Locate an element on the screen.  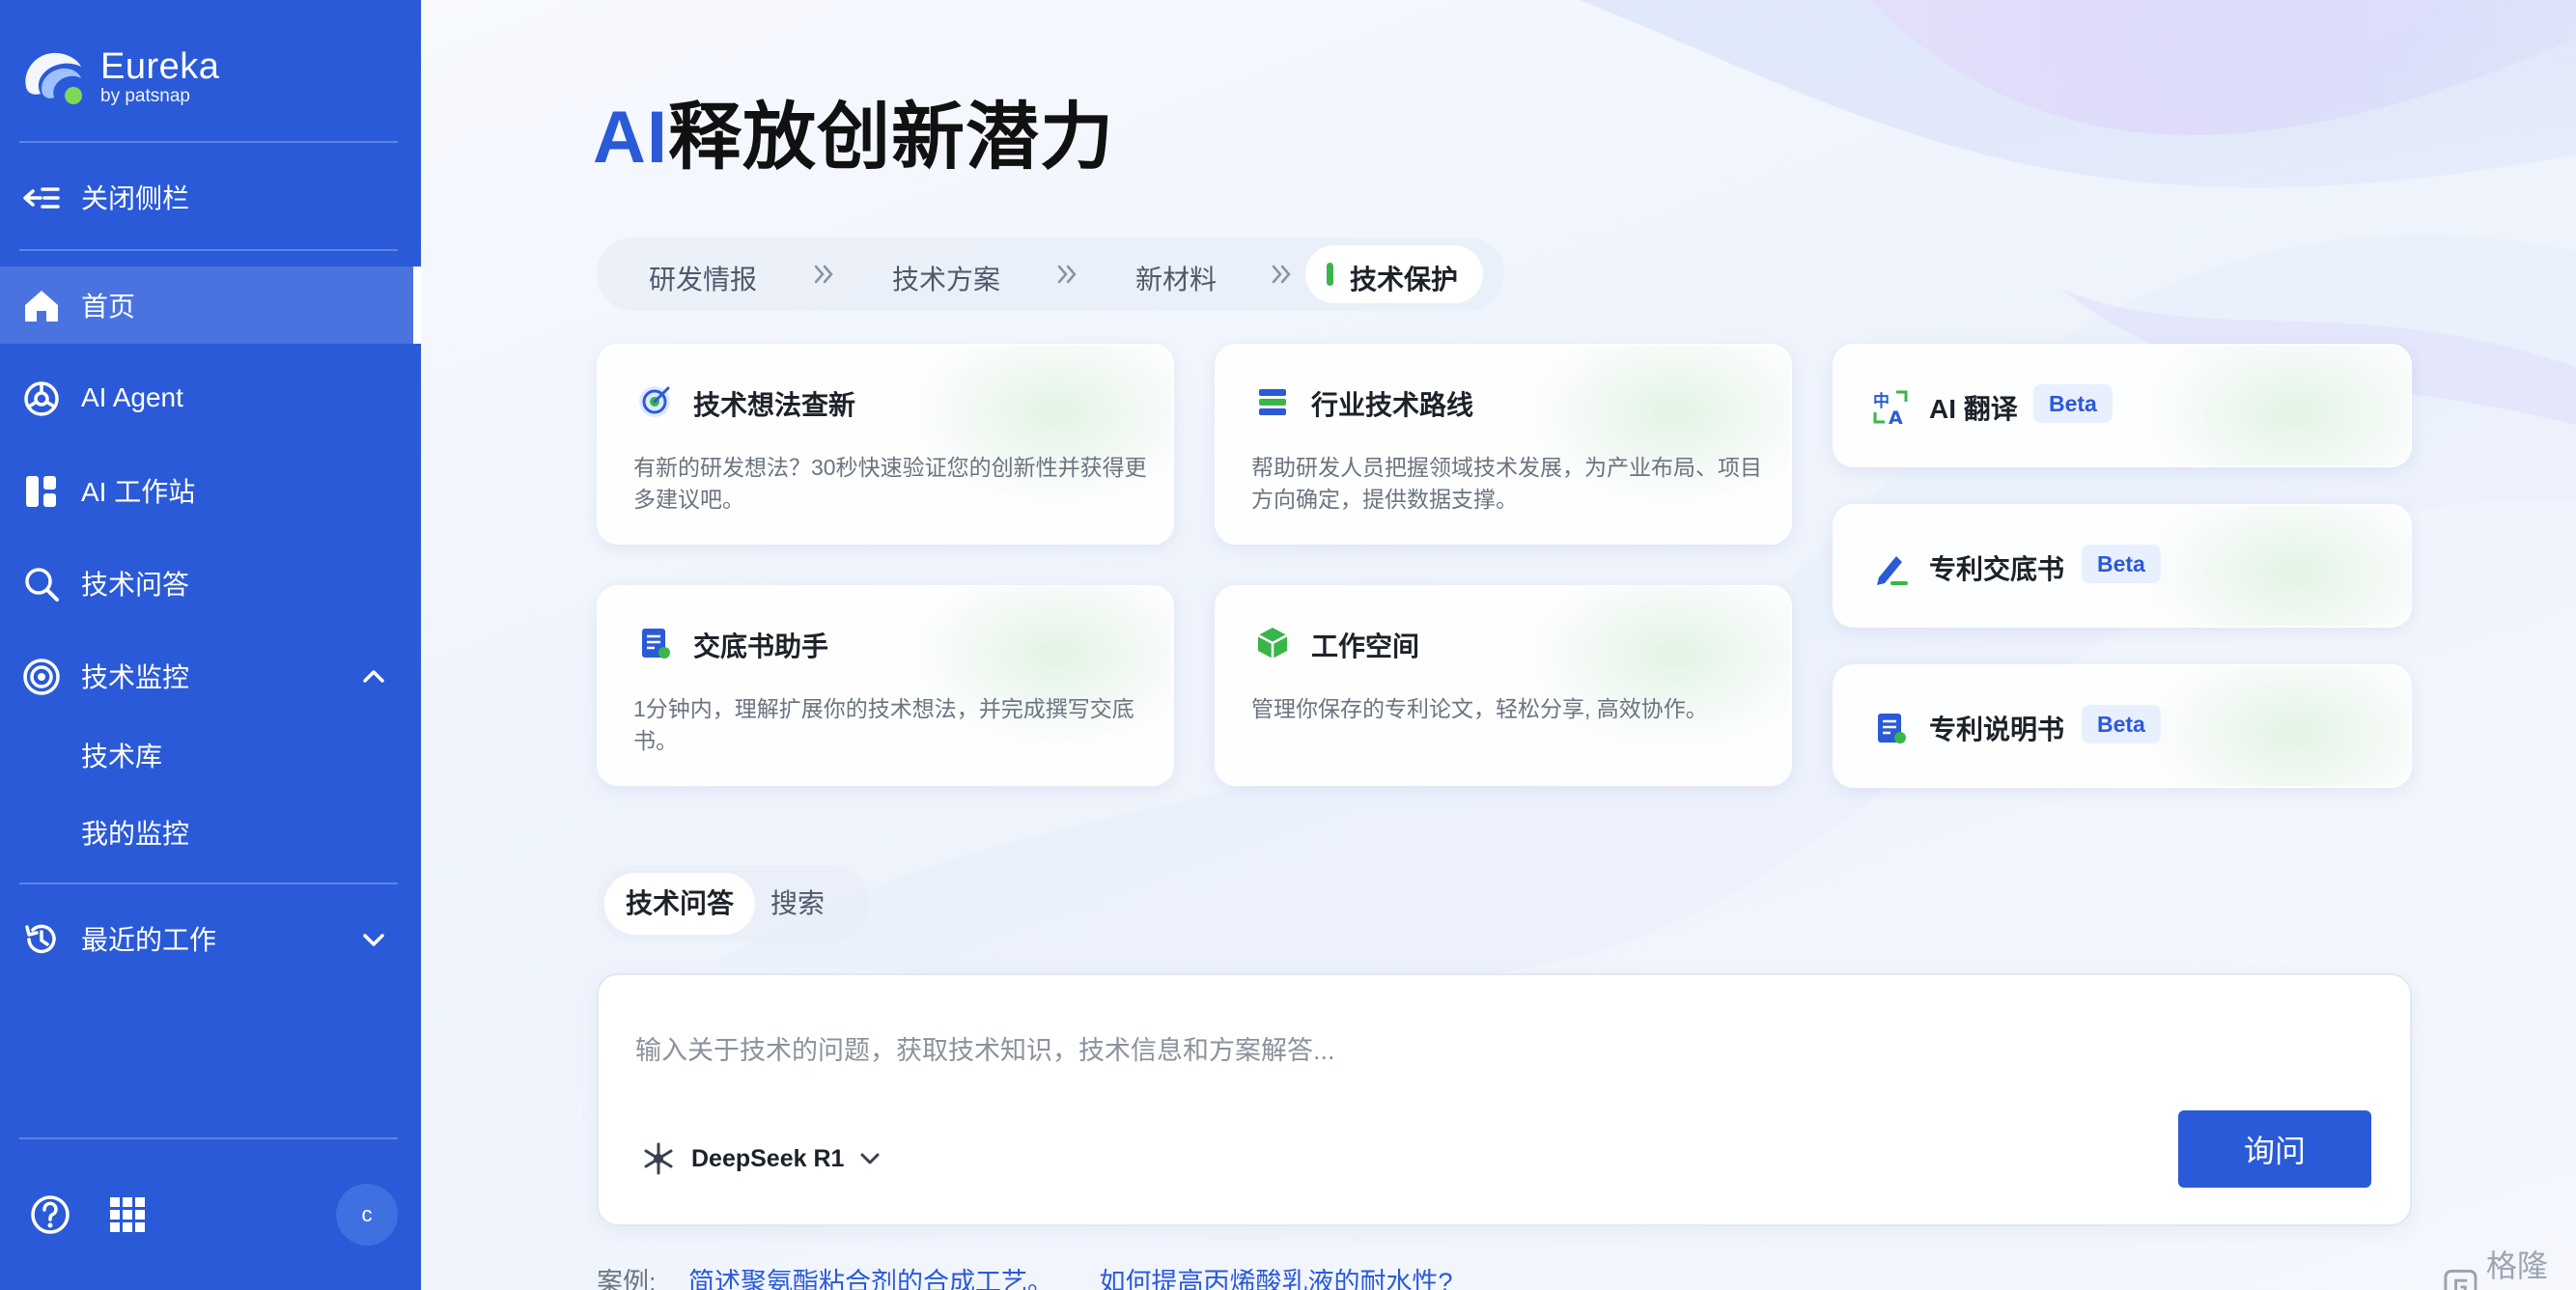
examples-label: 案例: is located at coordinates (627, 1279).